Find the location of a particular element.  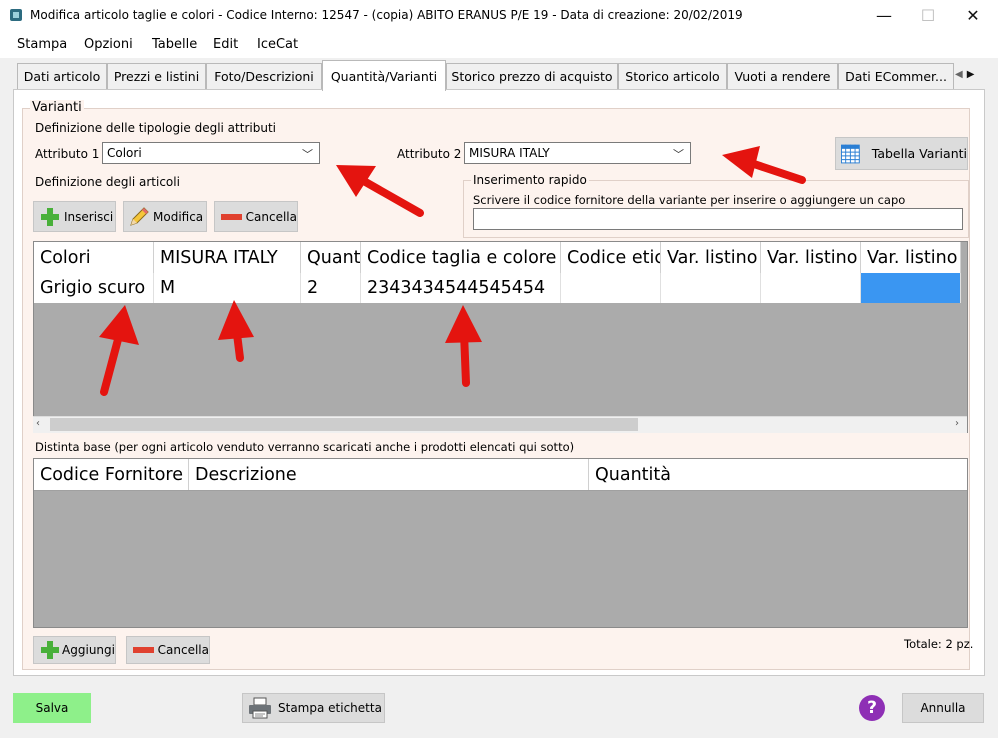

printer-icon is located at coordinates (260, 708).